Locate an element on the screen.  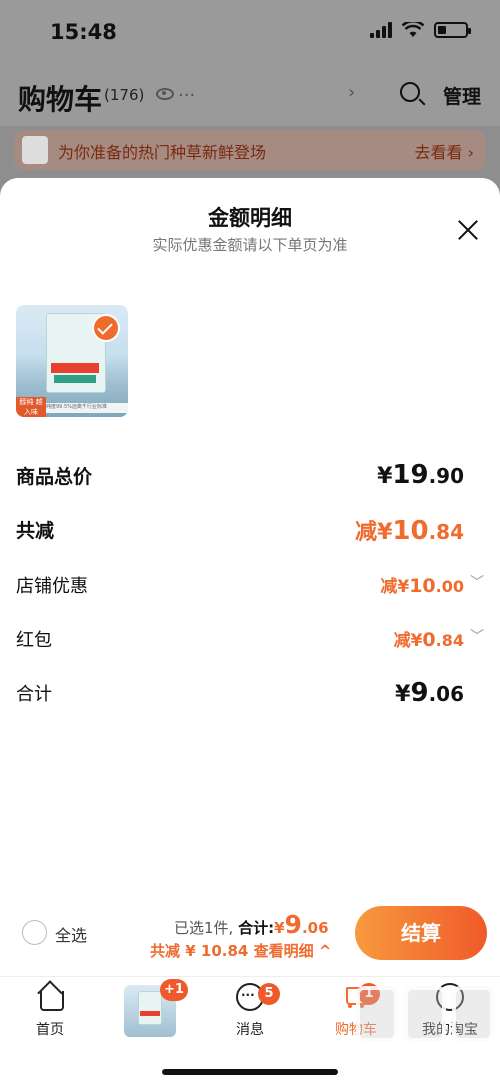
red-packet-value: 减¥0.84 is located at coordinates (428, 640).